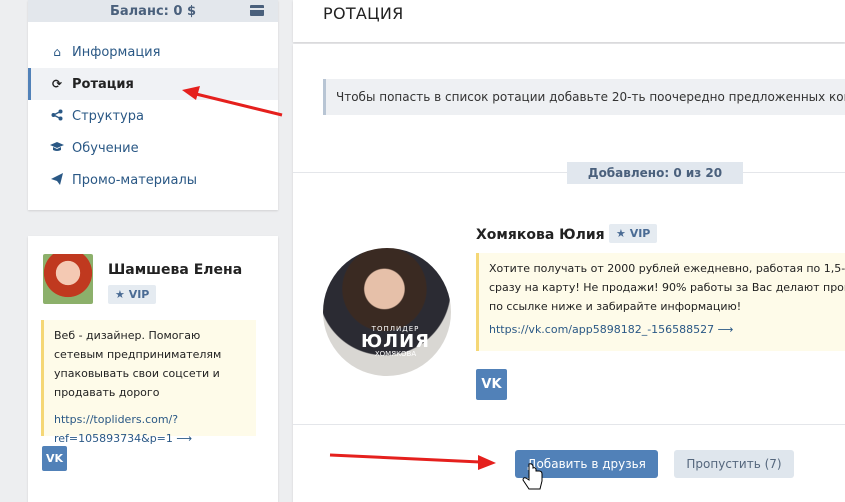  I want to click on page-header: РОТАЦИЯ, so click(569, 21).